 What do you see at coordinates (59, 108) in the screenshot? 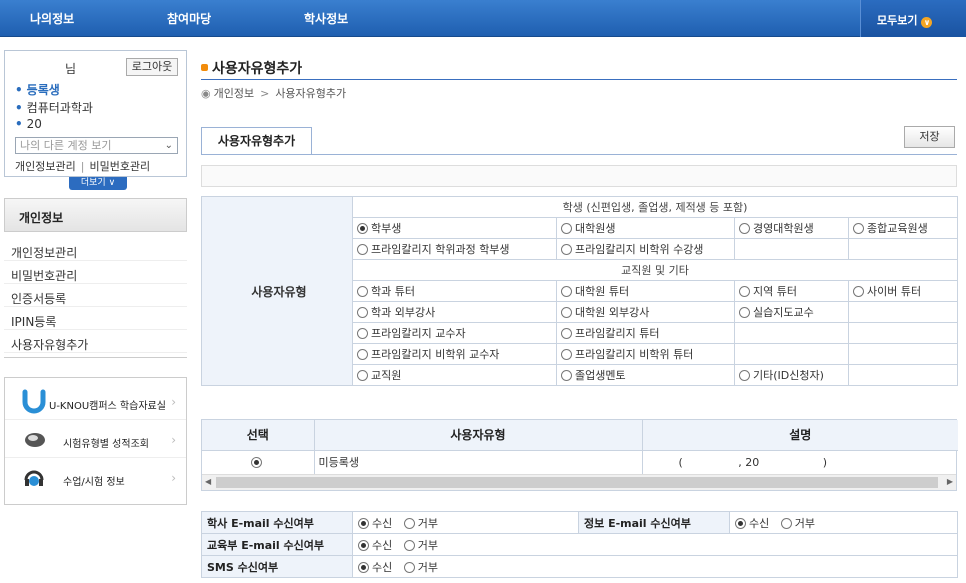
I see `user-dept-label: 컴퓨터과학과` at bounding box center [59, 108].